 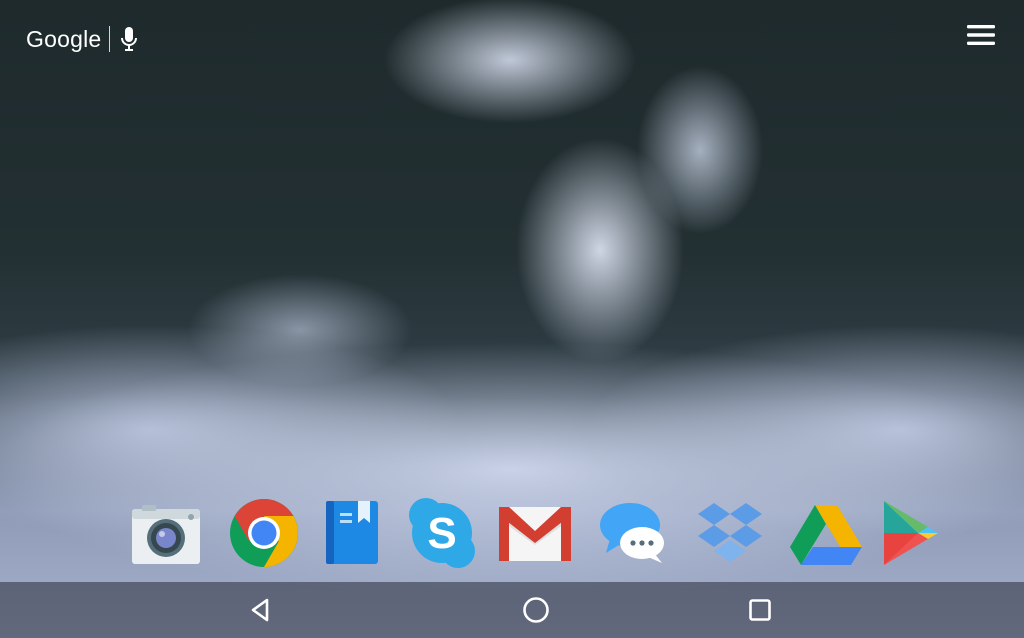 I want to click on book-icon, so click(x=352, y=532).